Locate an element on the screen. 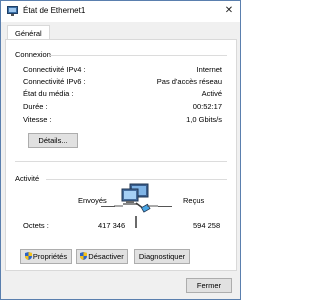 This screenshot has width=320, height=300. close-button: Fermer is located at coordinates (209, 285).